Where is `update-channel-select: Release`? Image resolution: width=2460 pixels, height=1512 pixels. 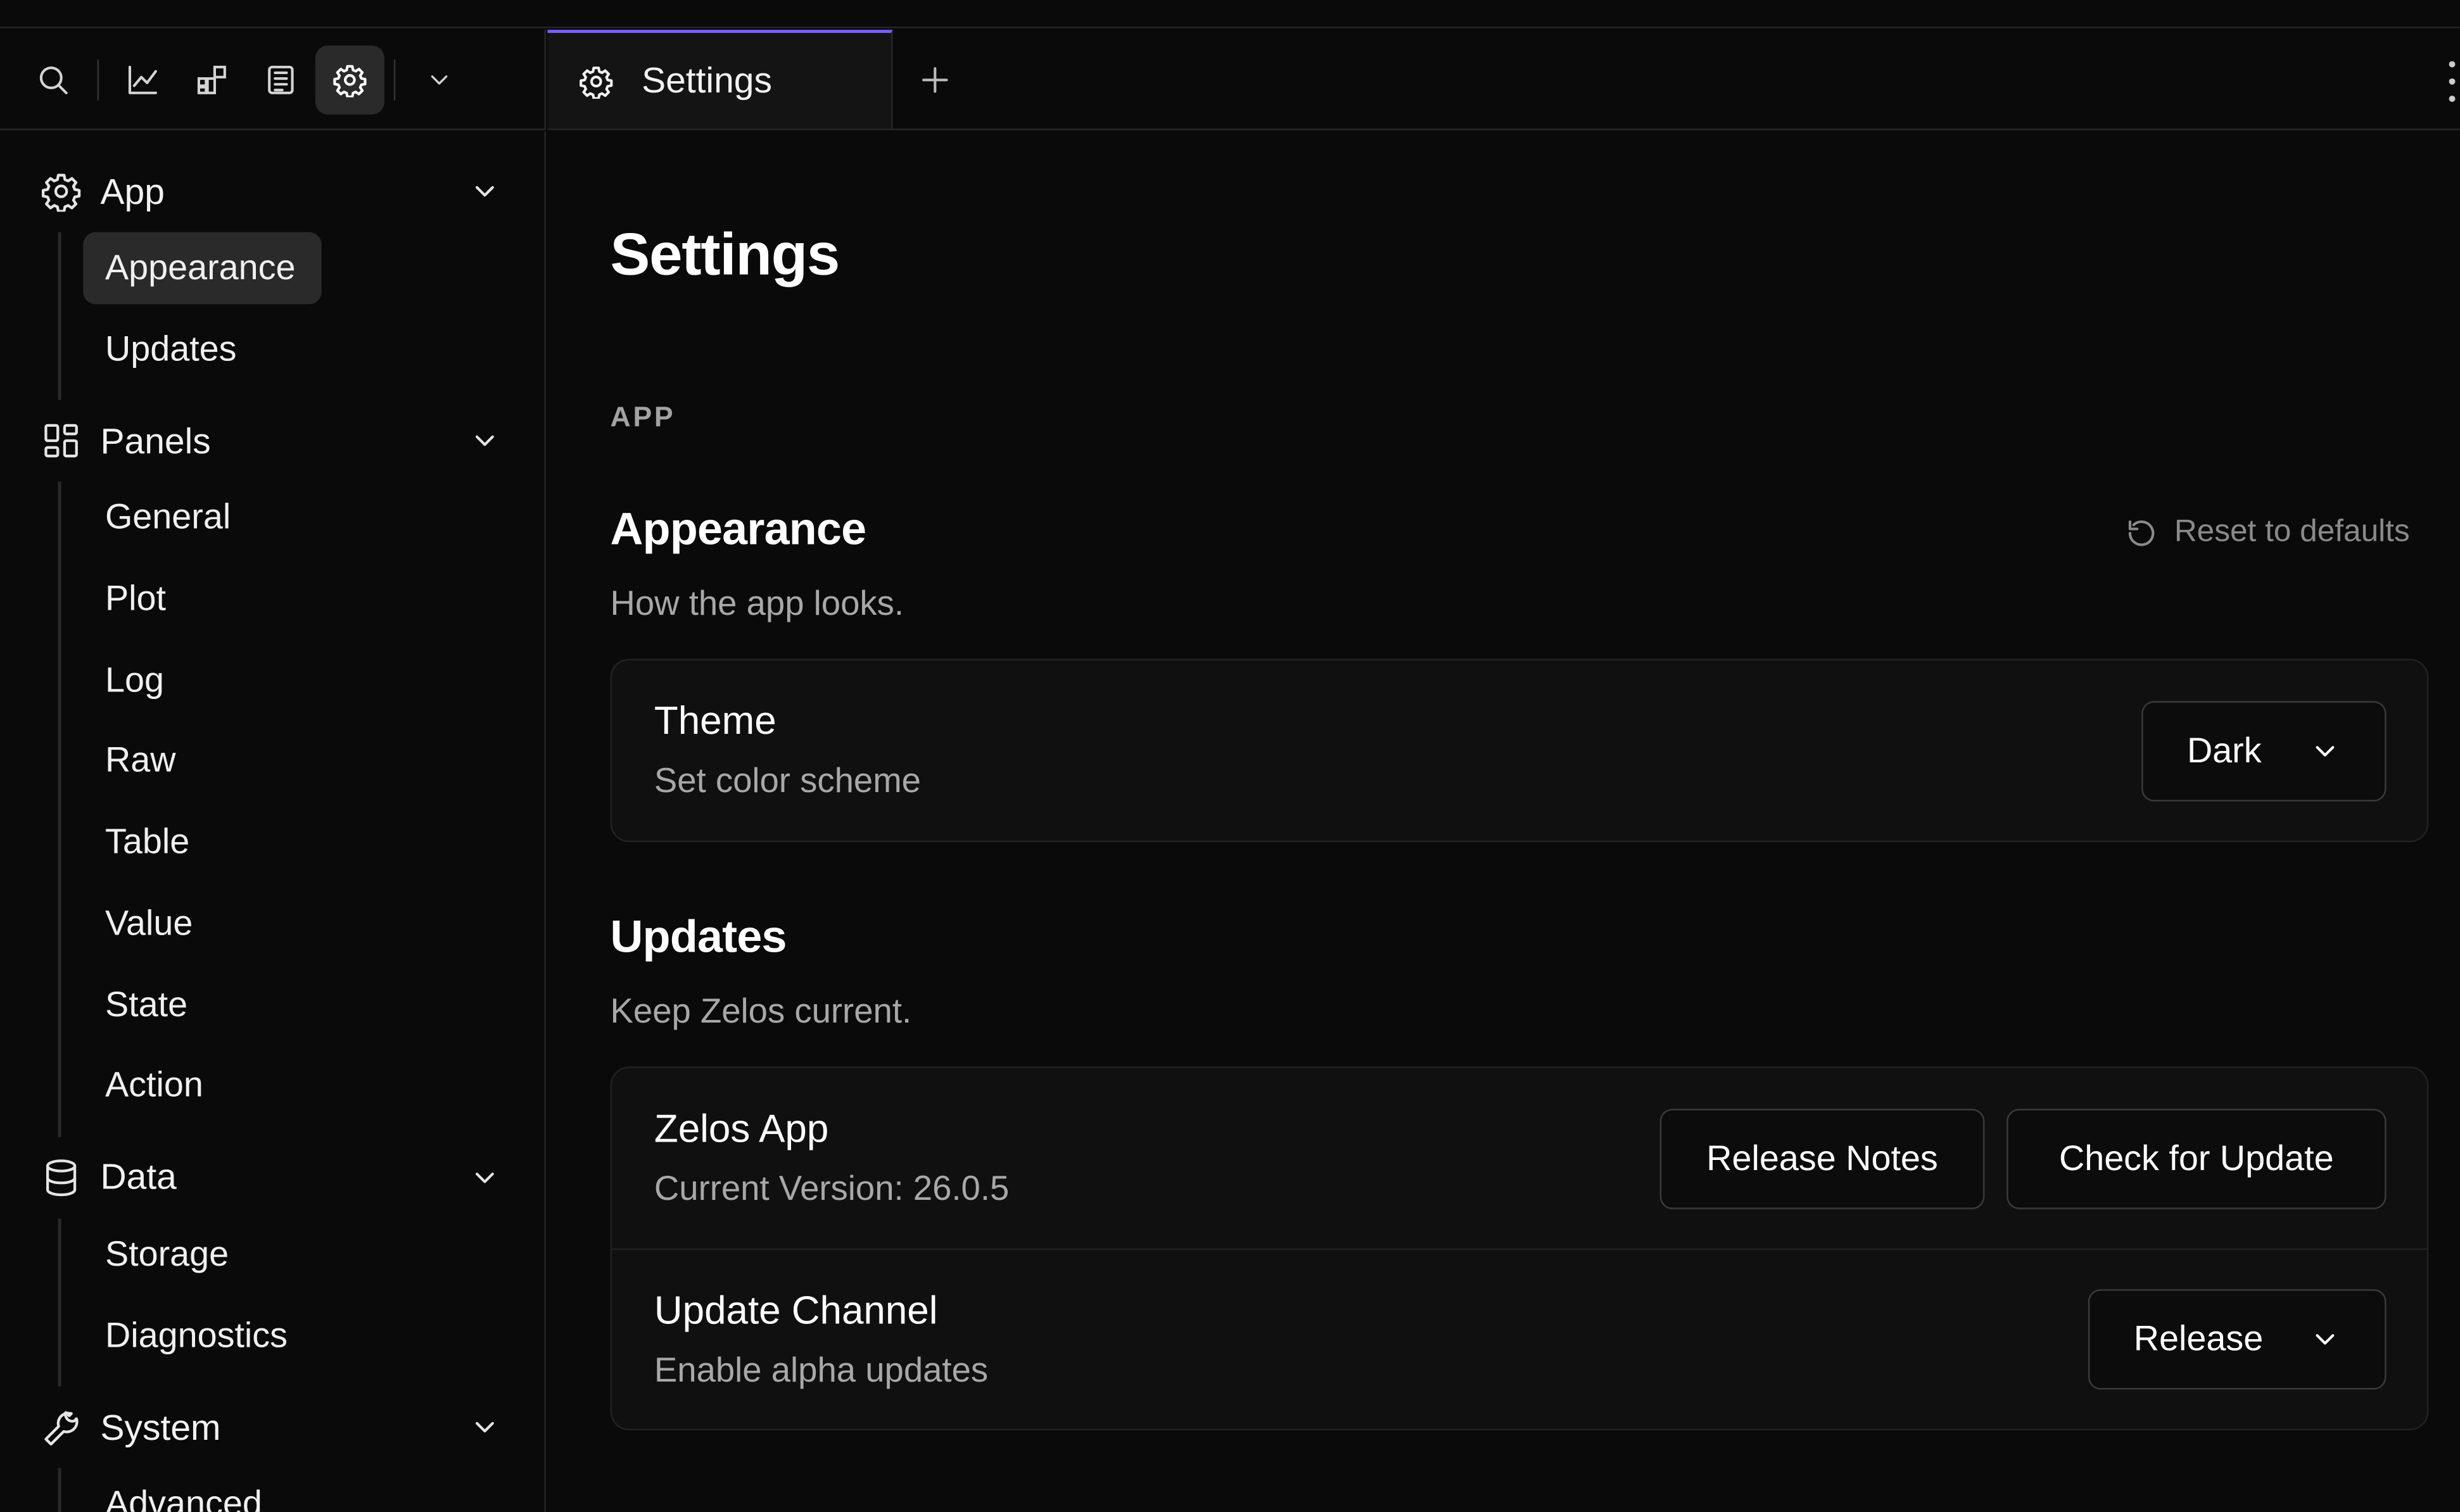 update-channel-select: Release is located at coordinates (2237, 1339).